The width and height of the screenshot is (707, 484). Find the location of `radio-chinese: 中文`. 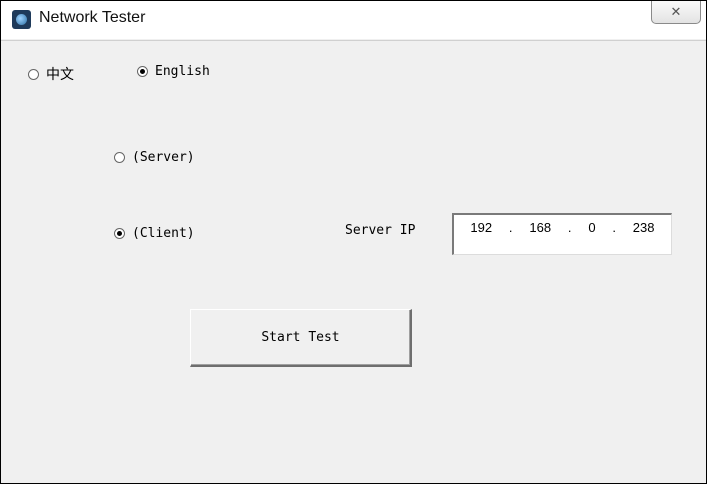

radio-chinese: 中文 is located at coordinates (51, 74).